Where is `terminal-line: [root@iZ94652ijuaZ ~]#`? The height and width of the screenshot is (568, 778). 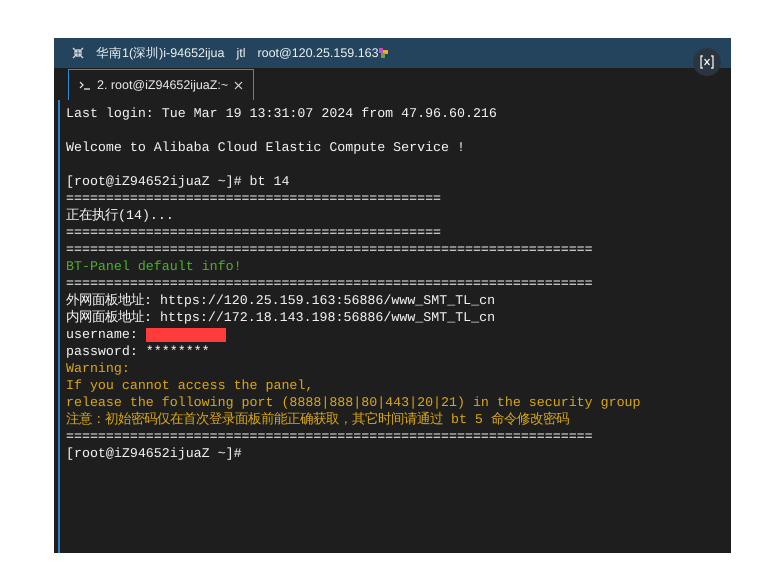
terminal-line: [root@iZ94652ijuaZ ~]# is located at coordinates (154, 453).